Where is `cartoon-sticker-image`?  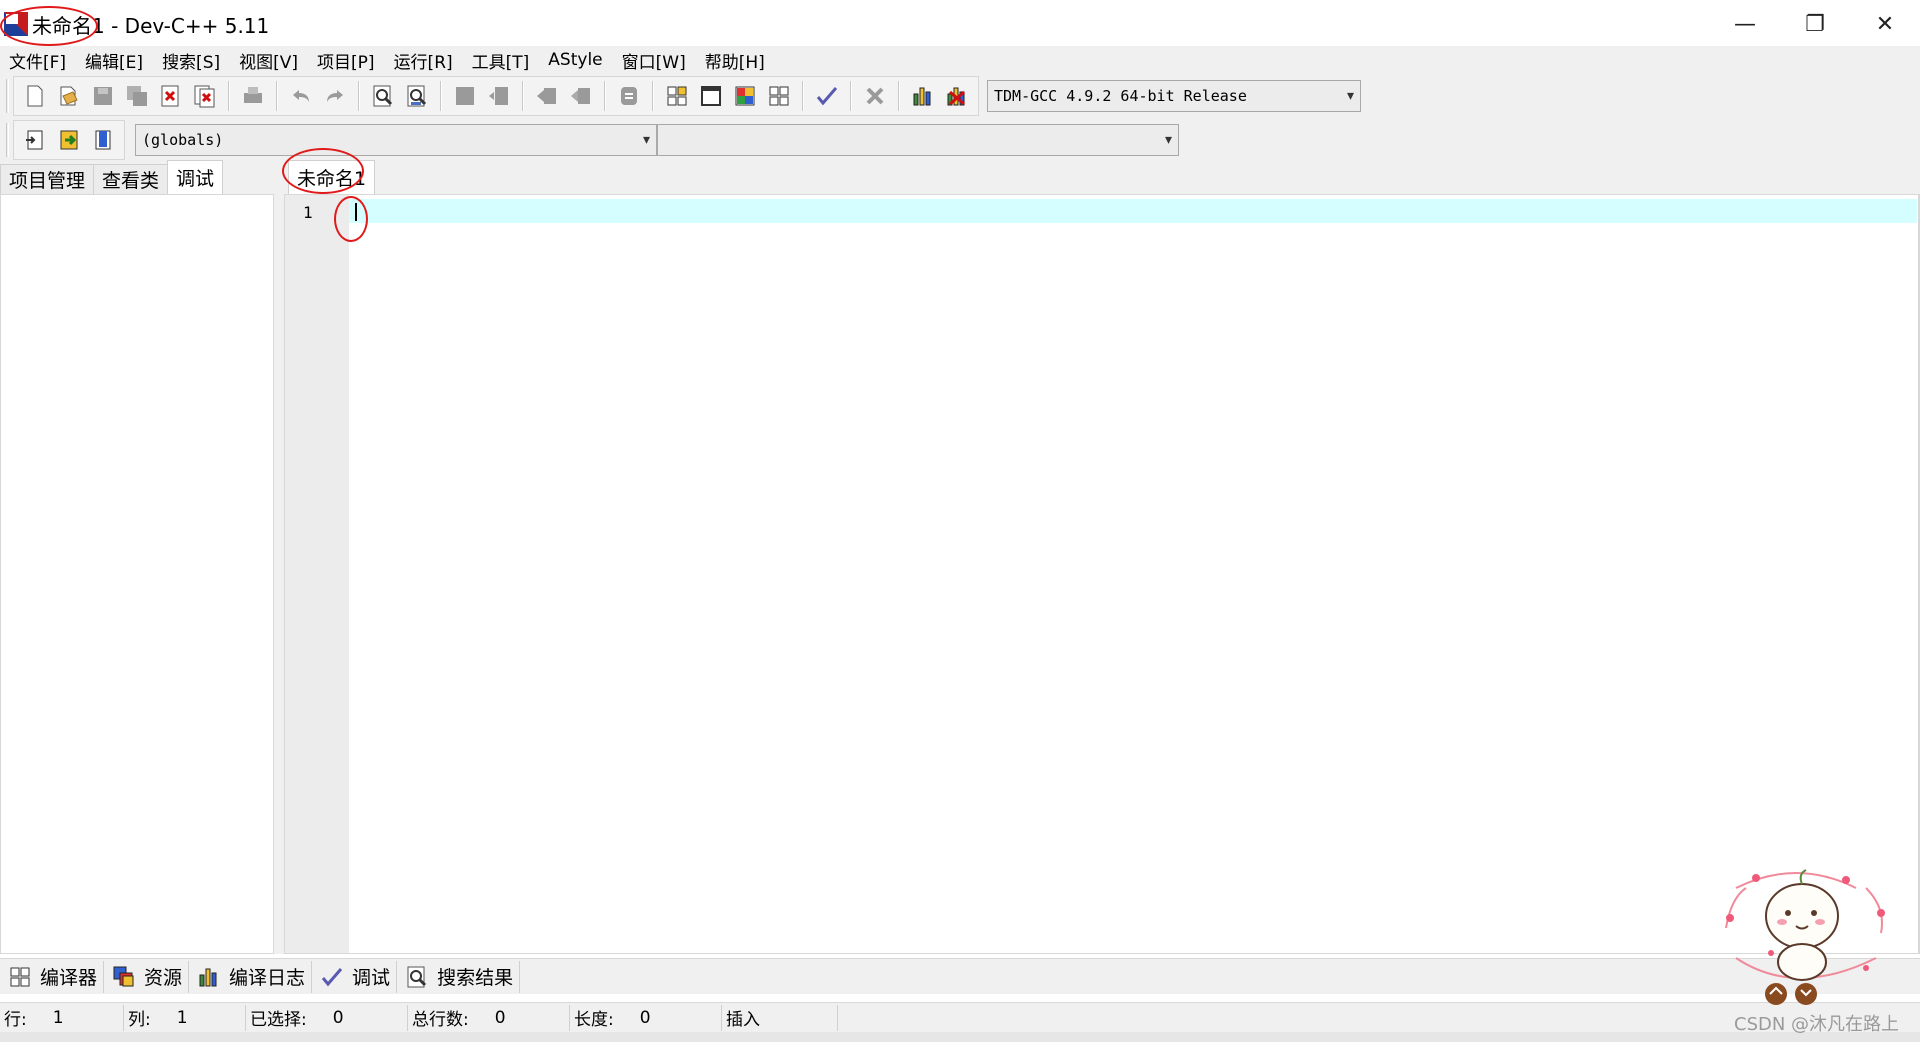 cartoon-sticker-image is located at coordinates (1805, 937).